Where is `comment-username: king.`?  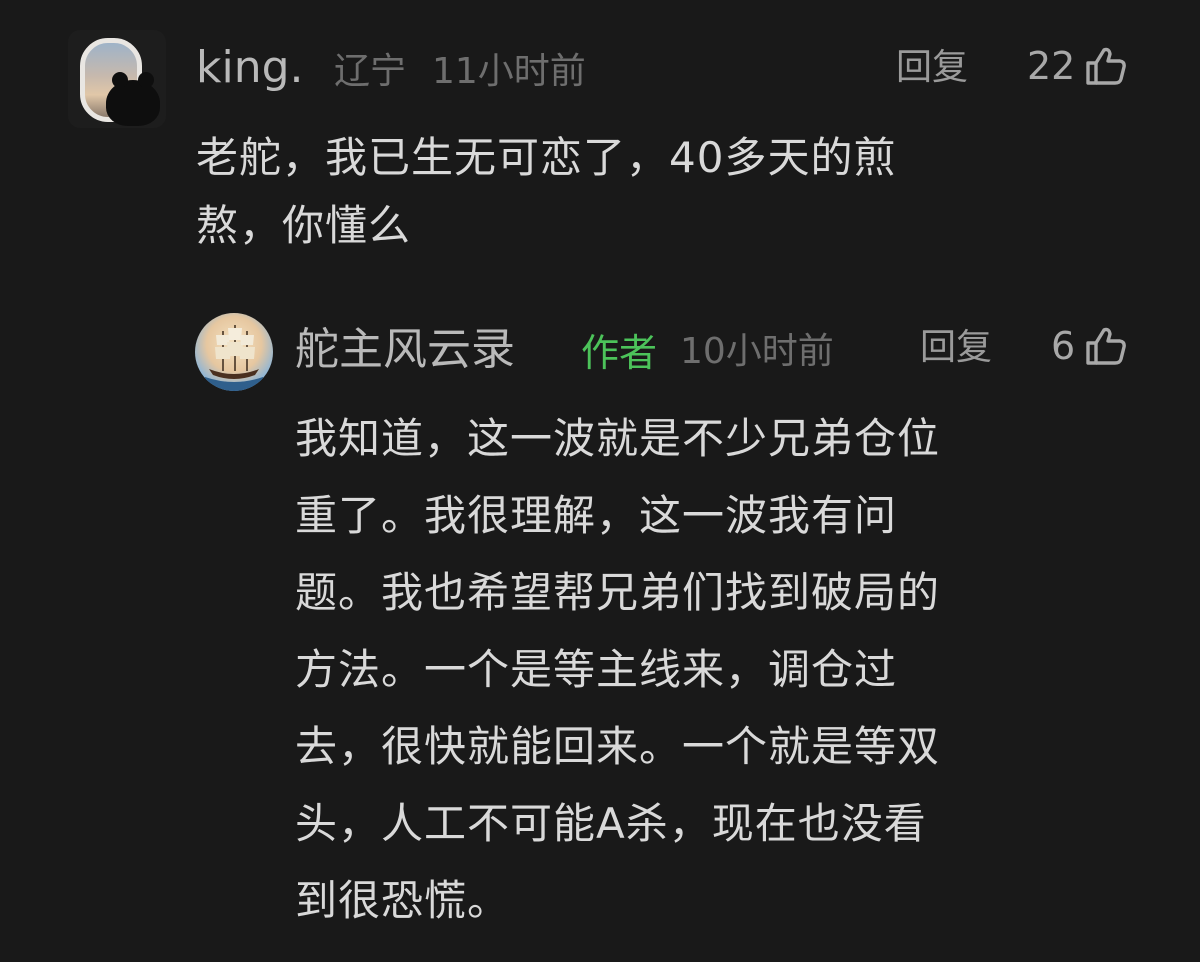
comment-username: king. is located at coordinates (250, 68).